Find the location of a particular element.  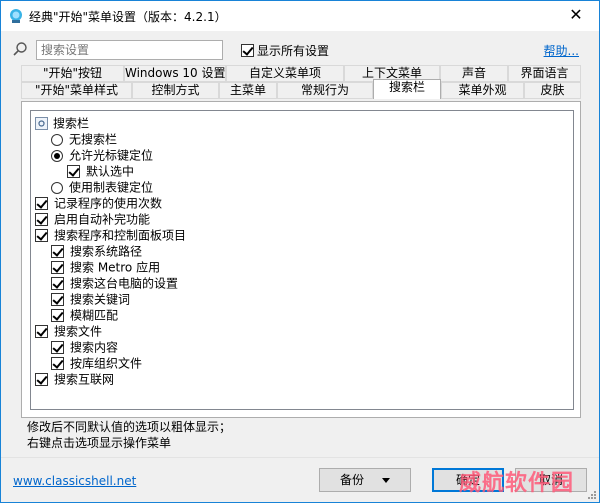

tree-item: 记录程序的使用次数 is located at coordinates (98, 203).